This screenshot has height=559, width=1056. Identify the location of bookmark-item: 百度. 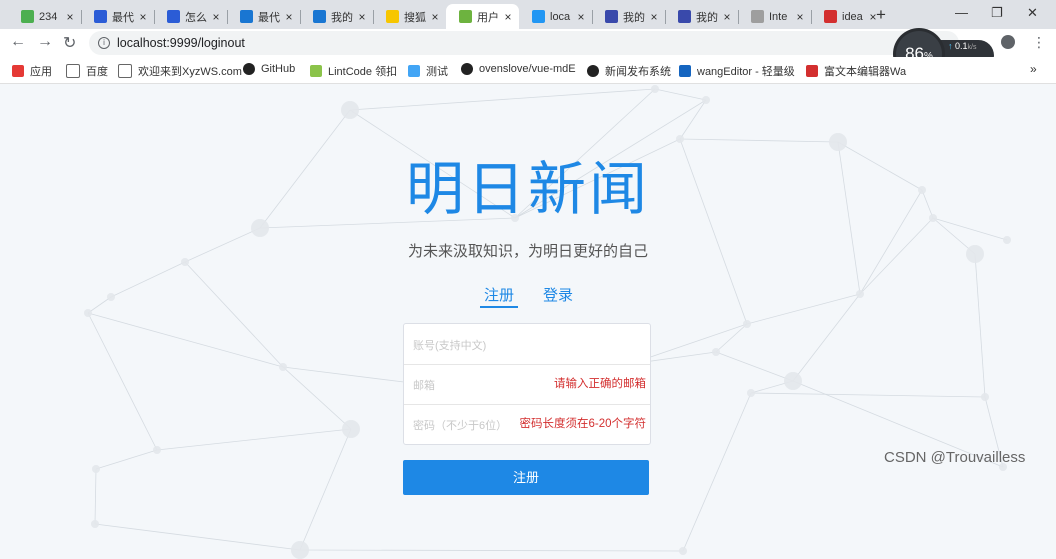
(87, 71).